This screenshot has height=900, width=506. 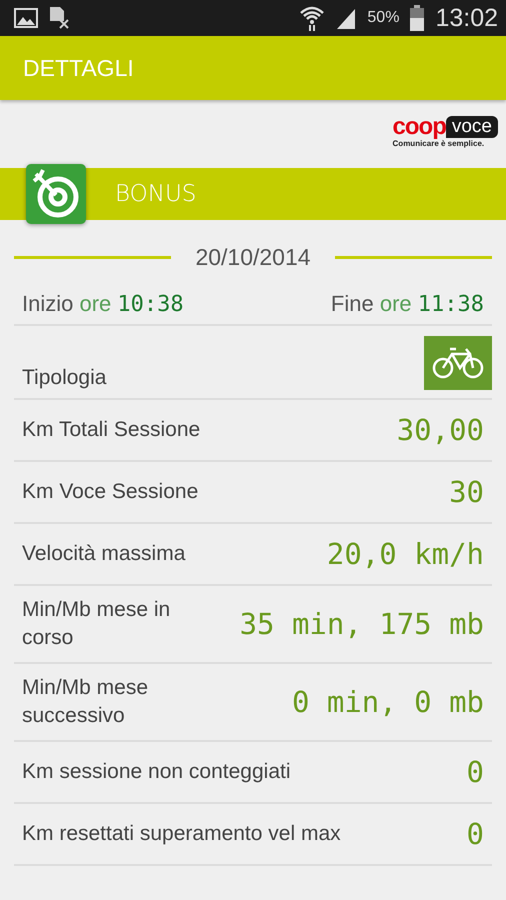 I want to click on screen-title: DETTAGLI, so click(x=78, y=68).